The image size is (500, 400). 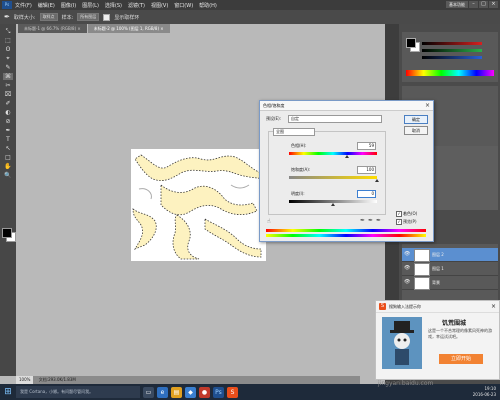 What do you see at coordinates (190, 392) in the screenshot?
I see `store-icon: ◆` at bounding box center [190, 392].